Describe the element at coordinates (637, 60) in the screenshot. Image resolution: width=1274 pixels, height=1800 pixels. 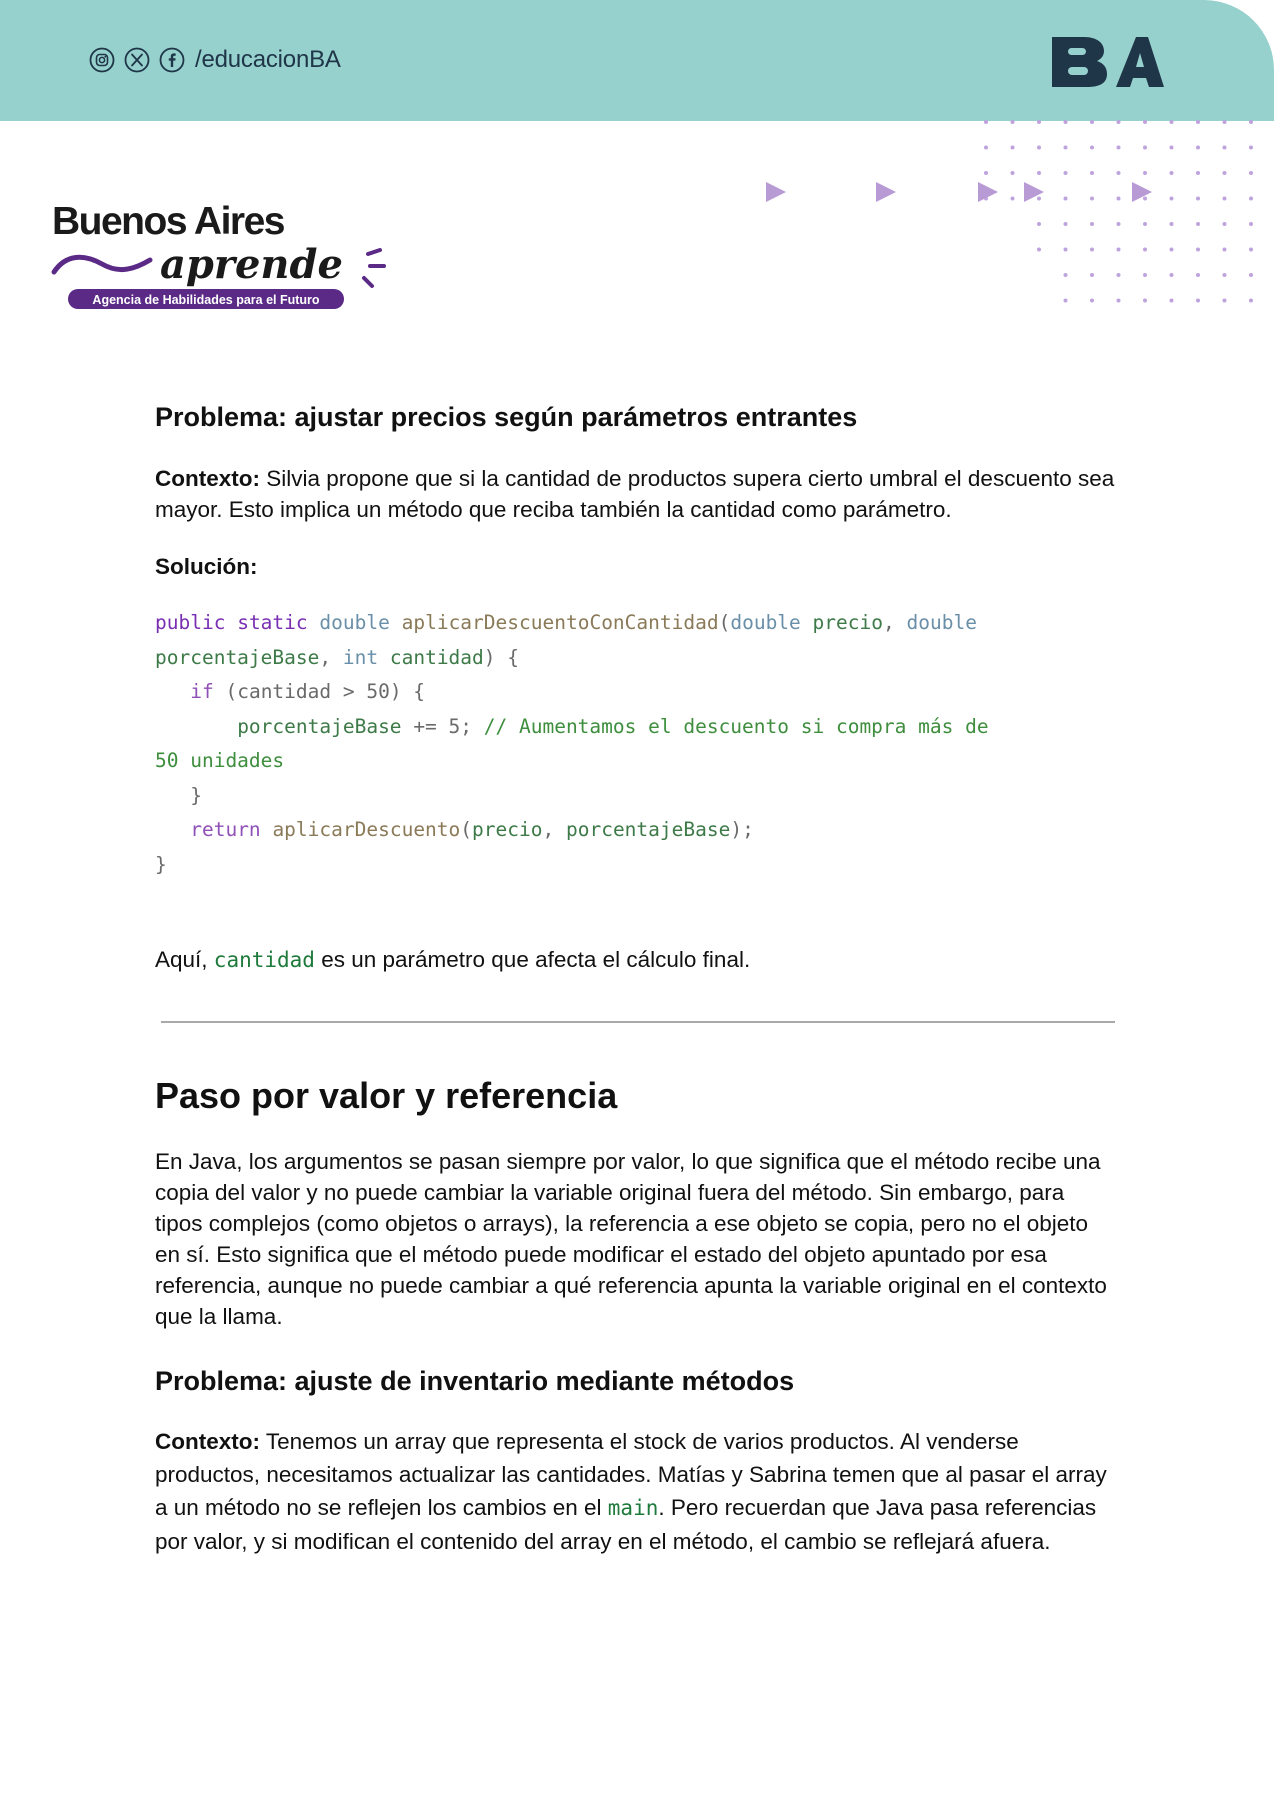
I see `header-banner: /educacionBA` at that location.